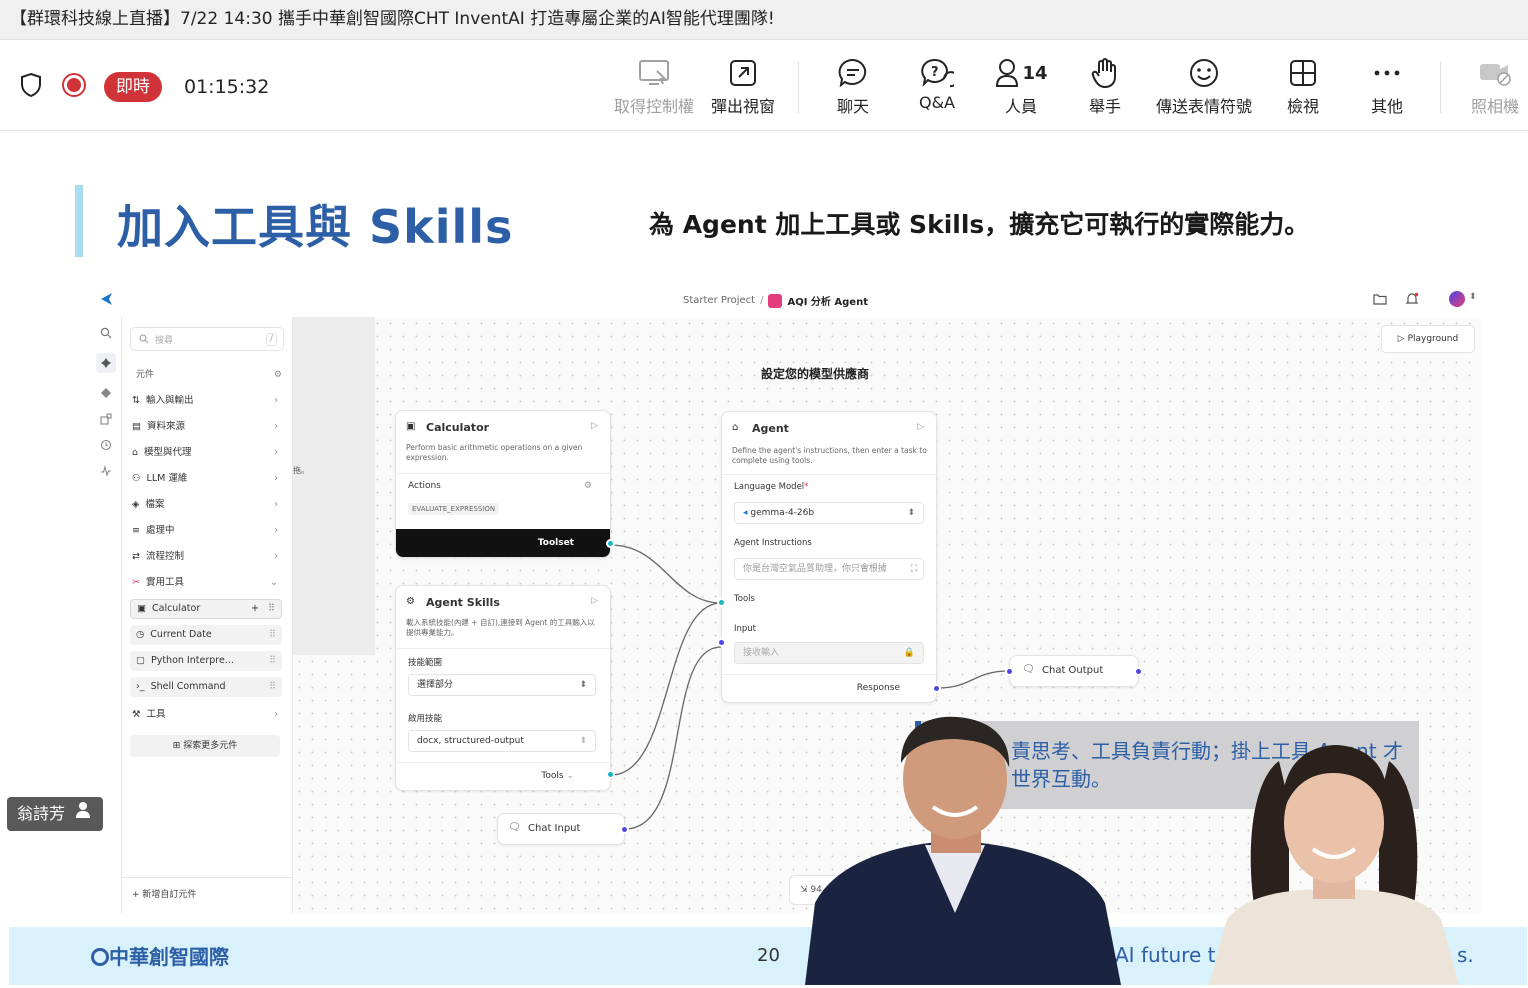  What do you see at coordinates (1007, 73) in the screenshot?
I see `person-icon` at bounding box center [1007, 73].